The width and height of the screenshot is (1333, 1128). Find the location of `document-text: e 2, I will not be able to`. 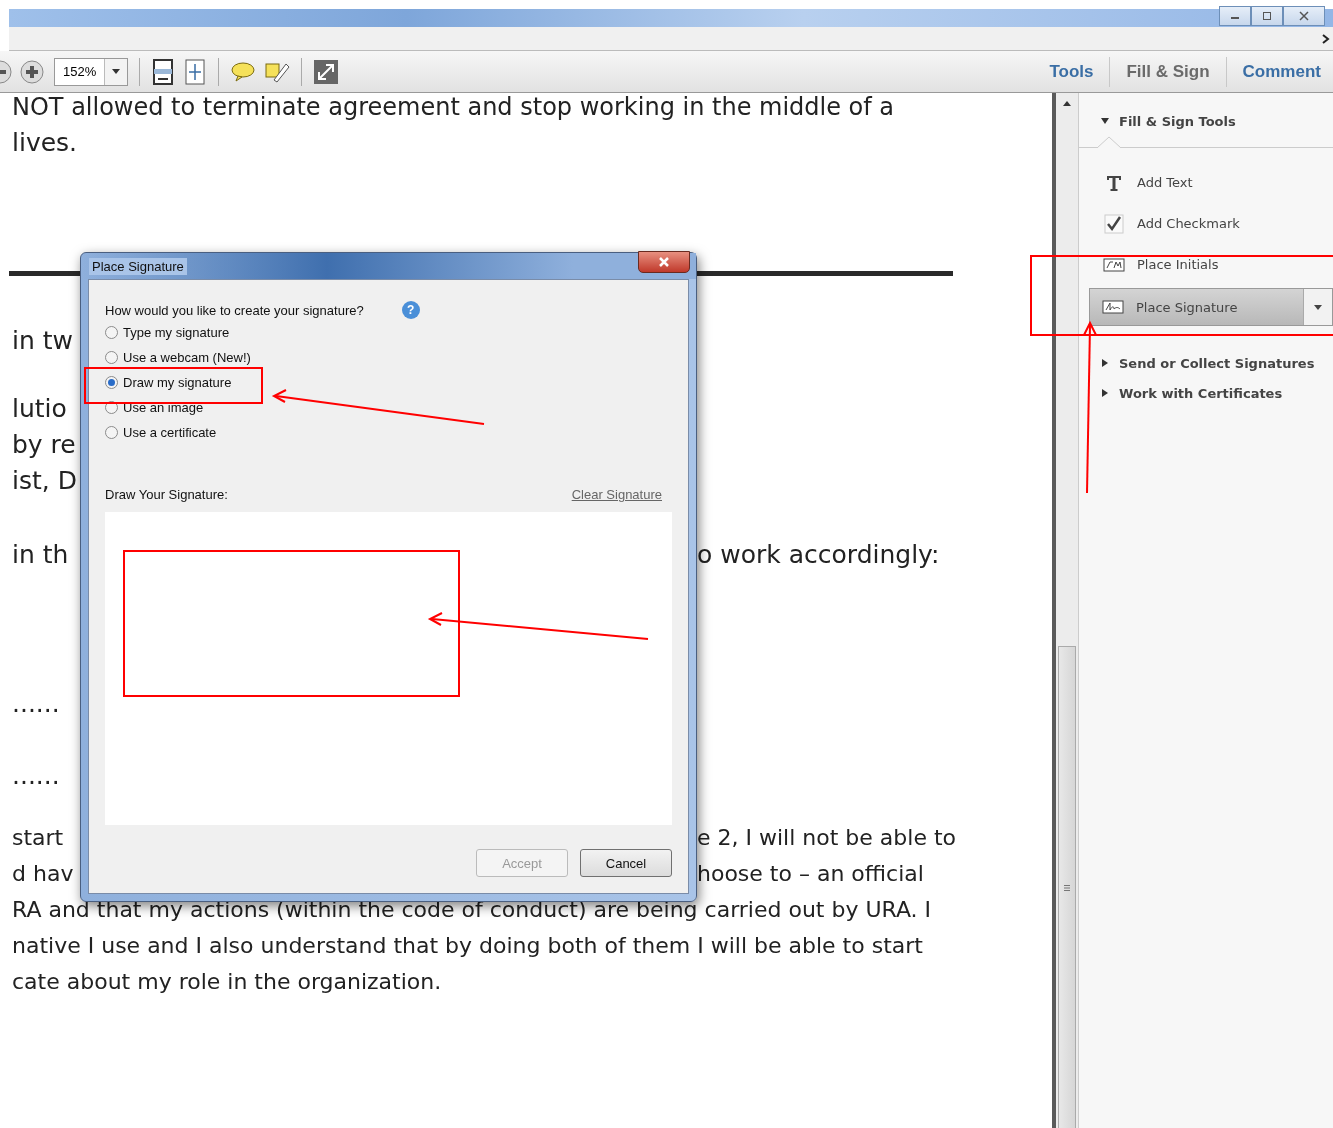

document-text: e 2, I will not be able to is located at coordinates (826, 838).